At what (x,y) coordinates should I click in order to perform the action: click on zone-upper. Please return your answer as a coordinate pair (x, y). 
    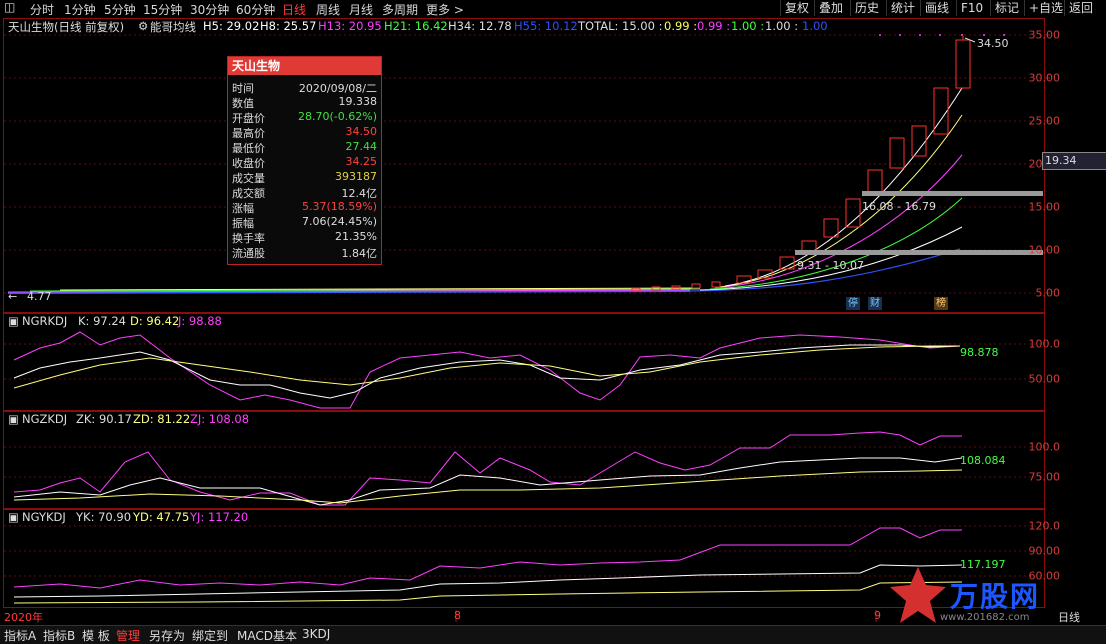
    Looking at the image, I should click on (952, 193).